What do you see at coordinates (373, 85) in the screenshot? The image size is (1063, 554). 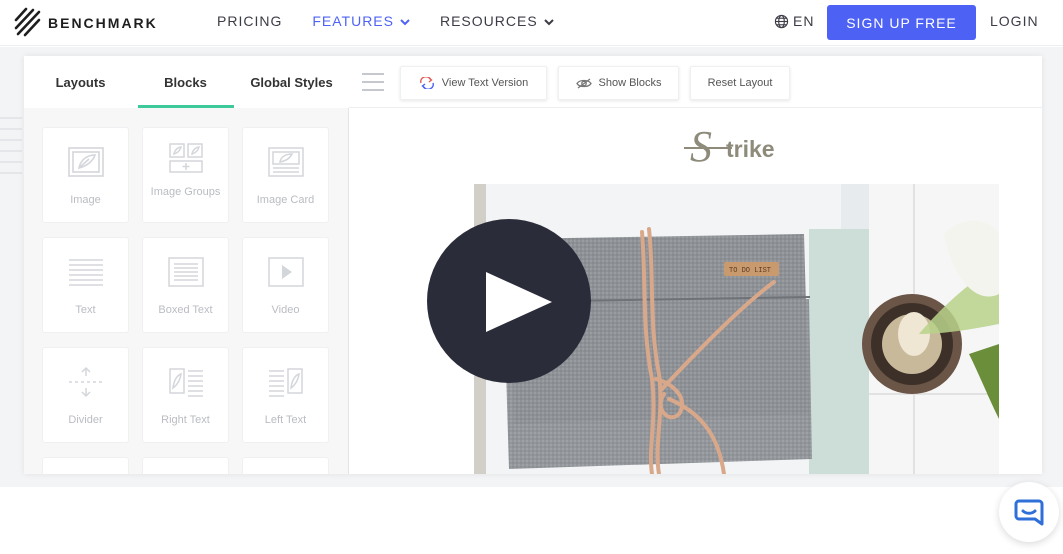 I see `menu-icon` at bounding box center [373, 85].